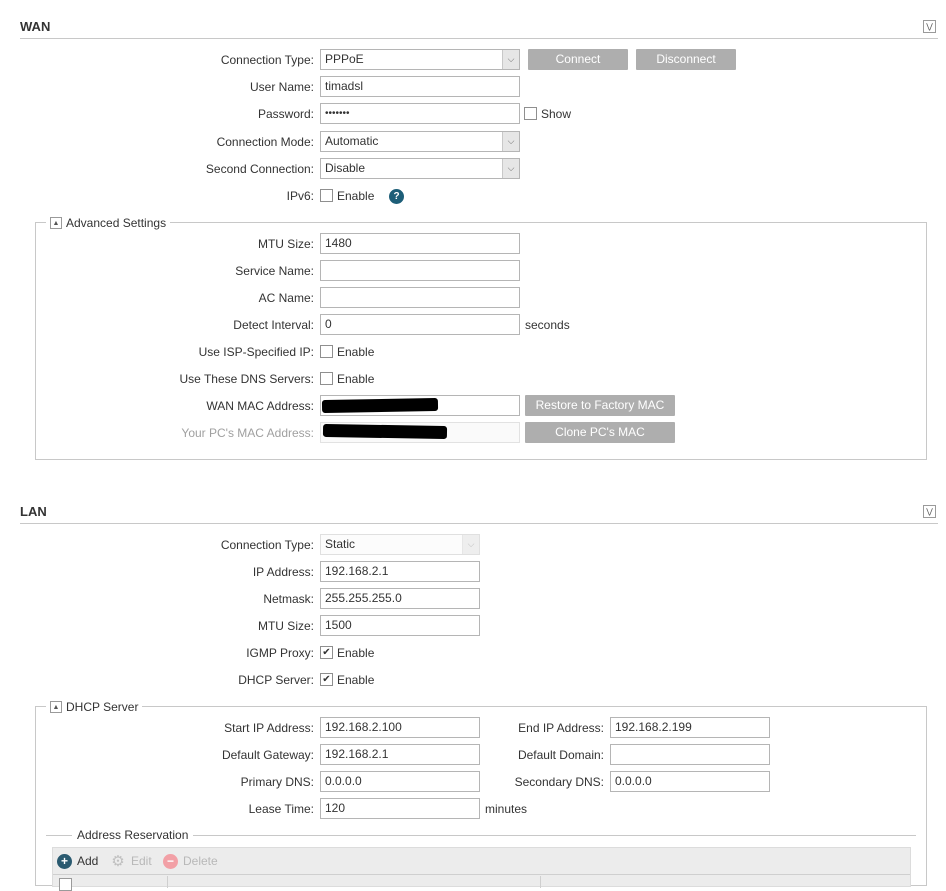  What do you see at coordinates (285, 626) in the screenshot?
I see `lan-mtu-label: MTU Size:` at bounding box center [285, 626].